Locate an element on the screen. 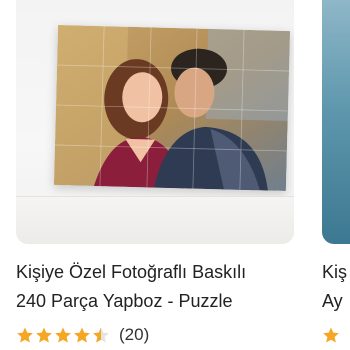 Image resolution: width=350 pixels, height=350 pixels. rating: (20) is located at coordinates (82, 335).